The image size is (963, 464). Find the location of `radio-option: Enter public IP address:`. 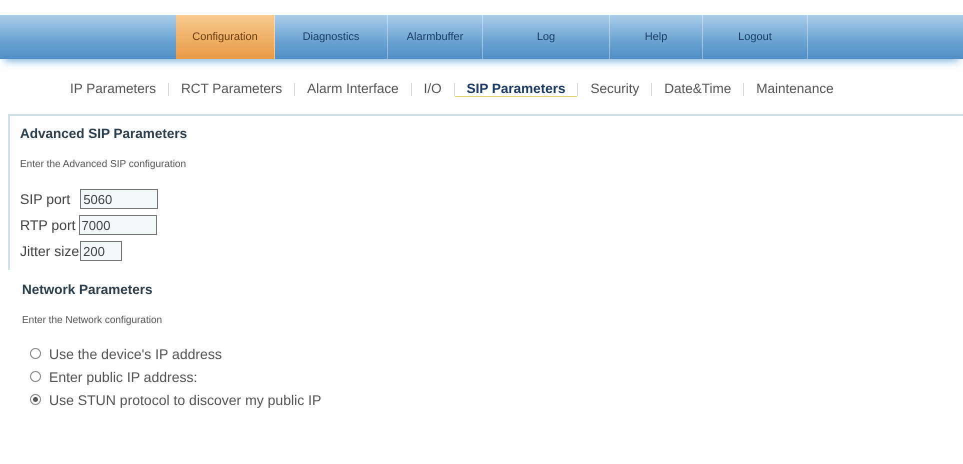

radio-option: Enter public IP address: is located at coordinates (496, 376).